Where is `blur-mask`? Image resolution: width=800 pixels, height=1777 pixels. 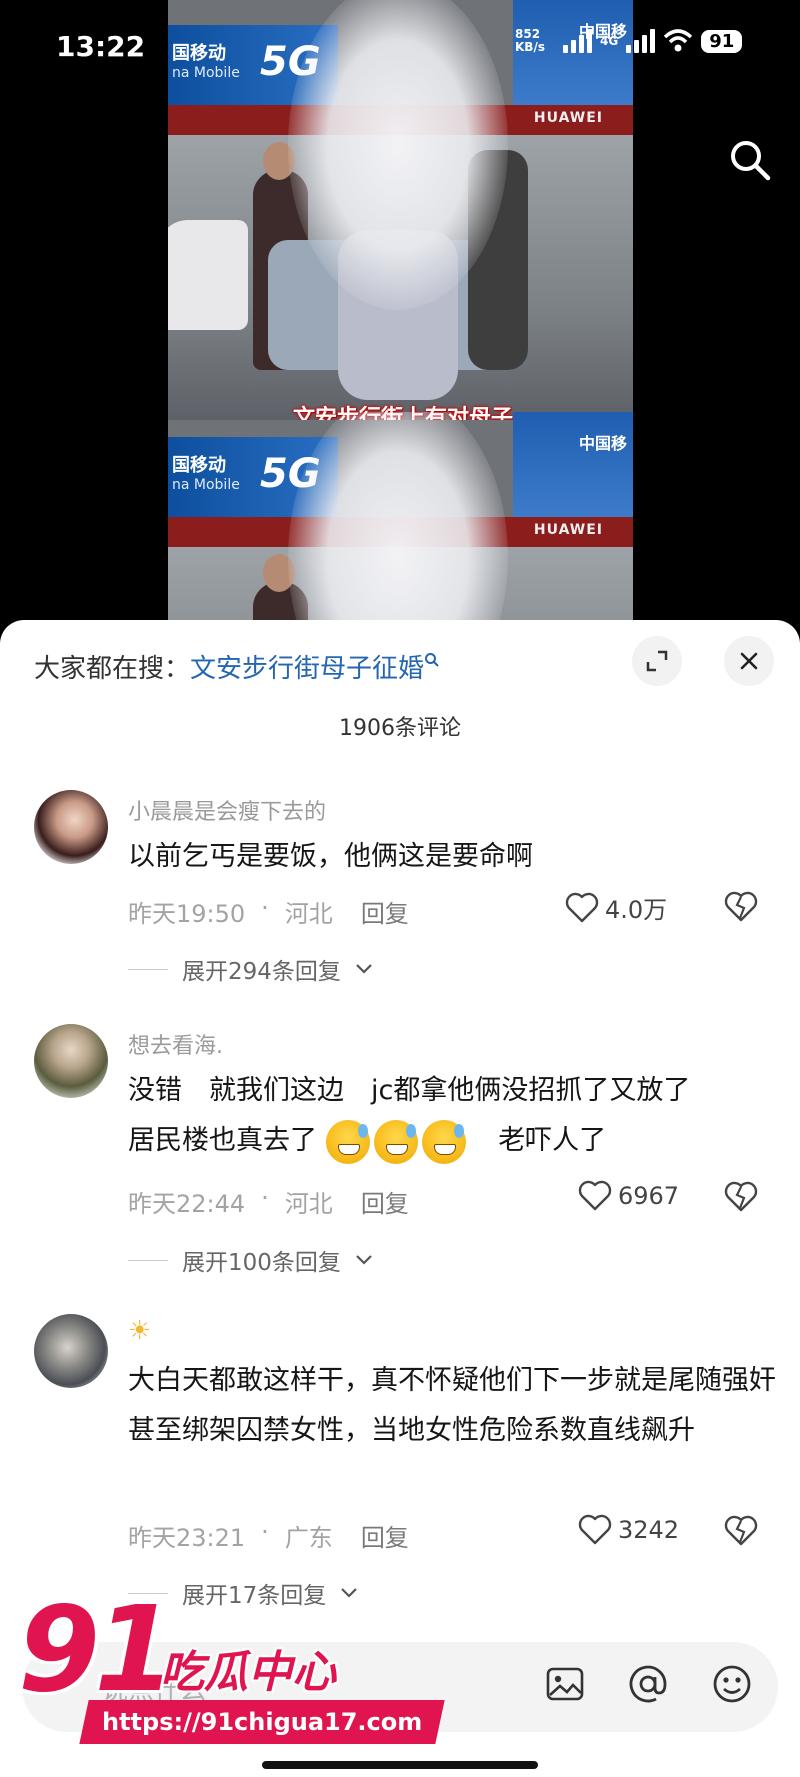
blur-mask is located at coordinates (398, 526).